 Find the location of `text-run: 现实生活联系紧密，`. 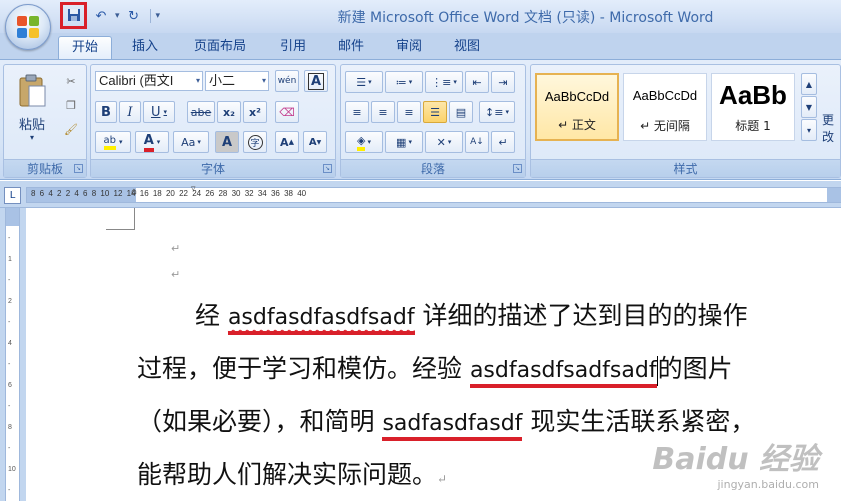

text-run: 现实生活联系紧密， is located at coordinates (639, 421).